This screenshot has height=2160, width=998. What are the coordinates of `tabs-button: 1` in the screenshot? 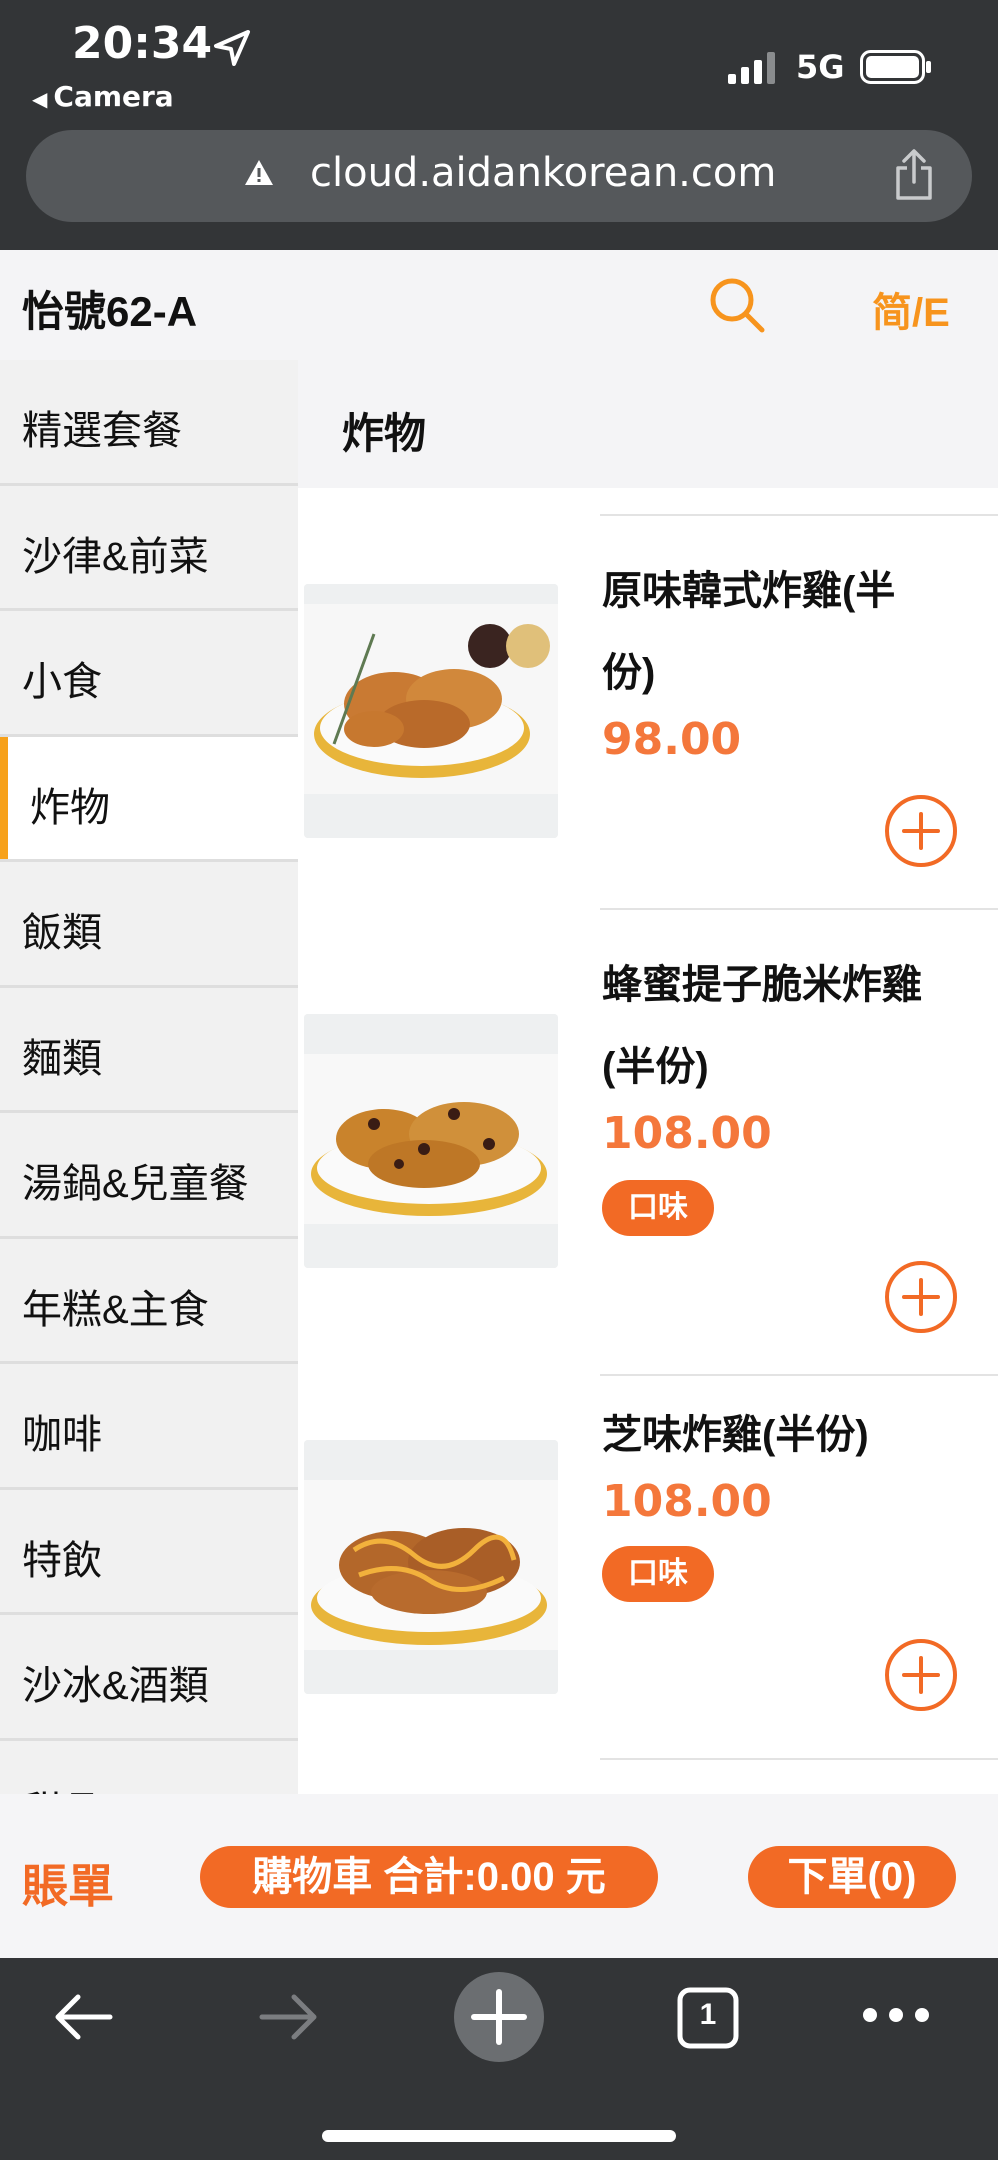 It's located at (708, 2018).